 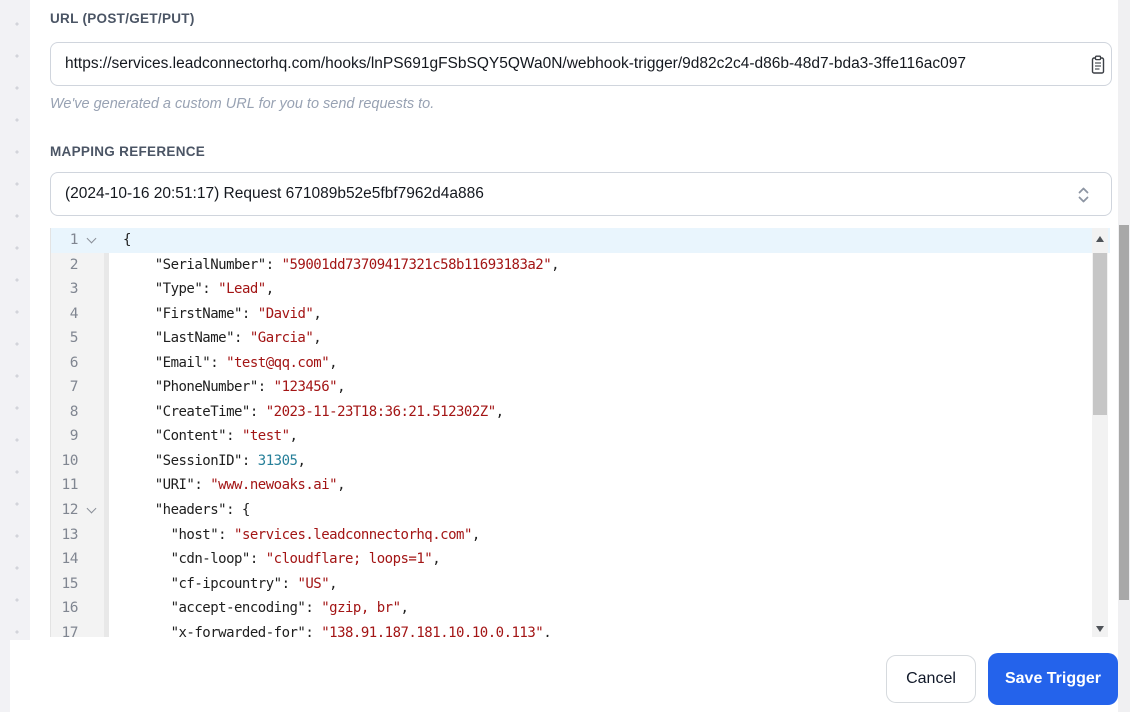 I want to click on json-plain-token: "SerialNumber":, so click(x=202, y=264).